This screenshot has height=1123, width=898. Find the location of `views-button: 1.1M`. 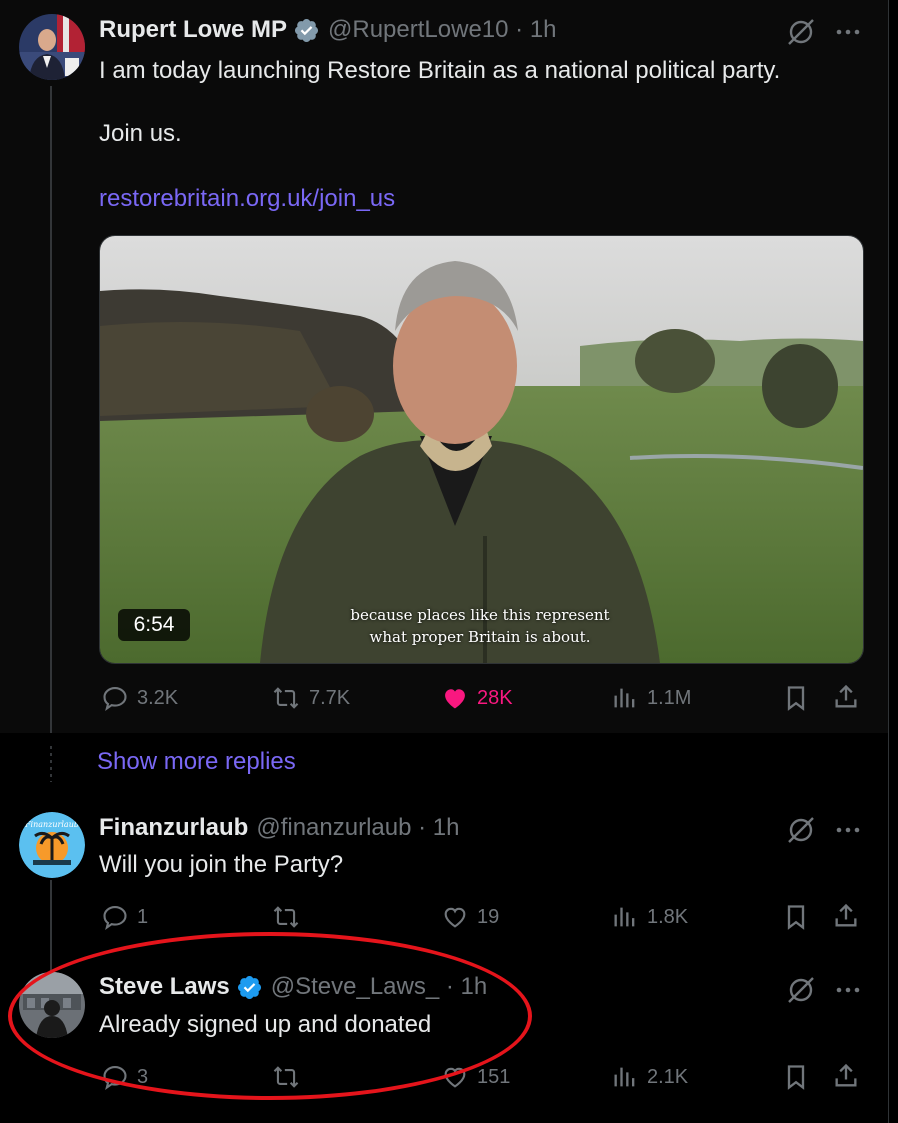

views-button: 1.1M is located at coordinates (651, 698).